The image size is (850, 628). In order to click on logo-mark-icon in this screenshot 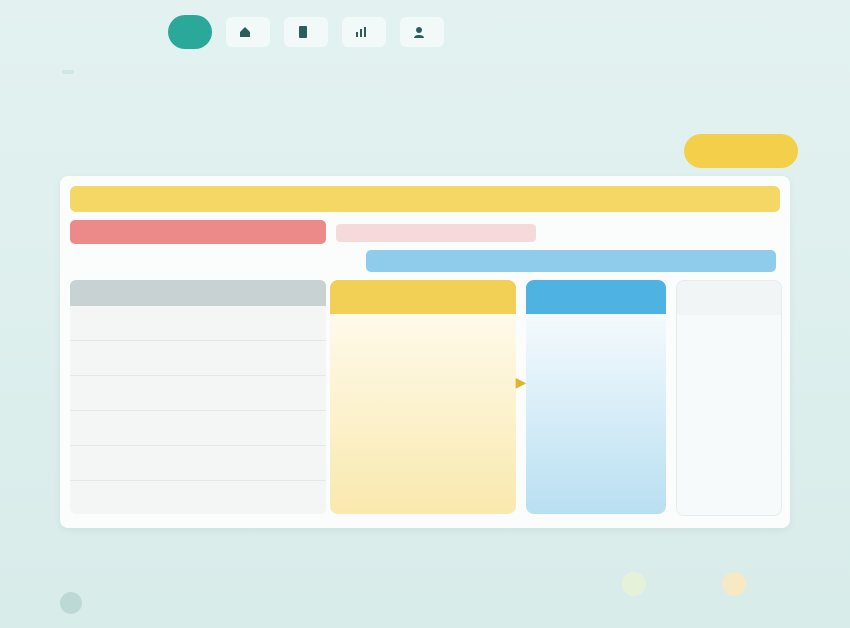, I will do `click(71, 603)`.